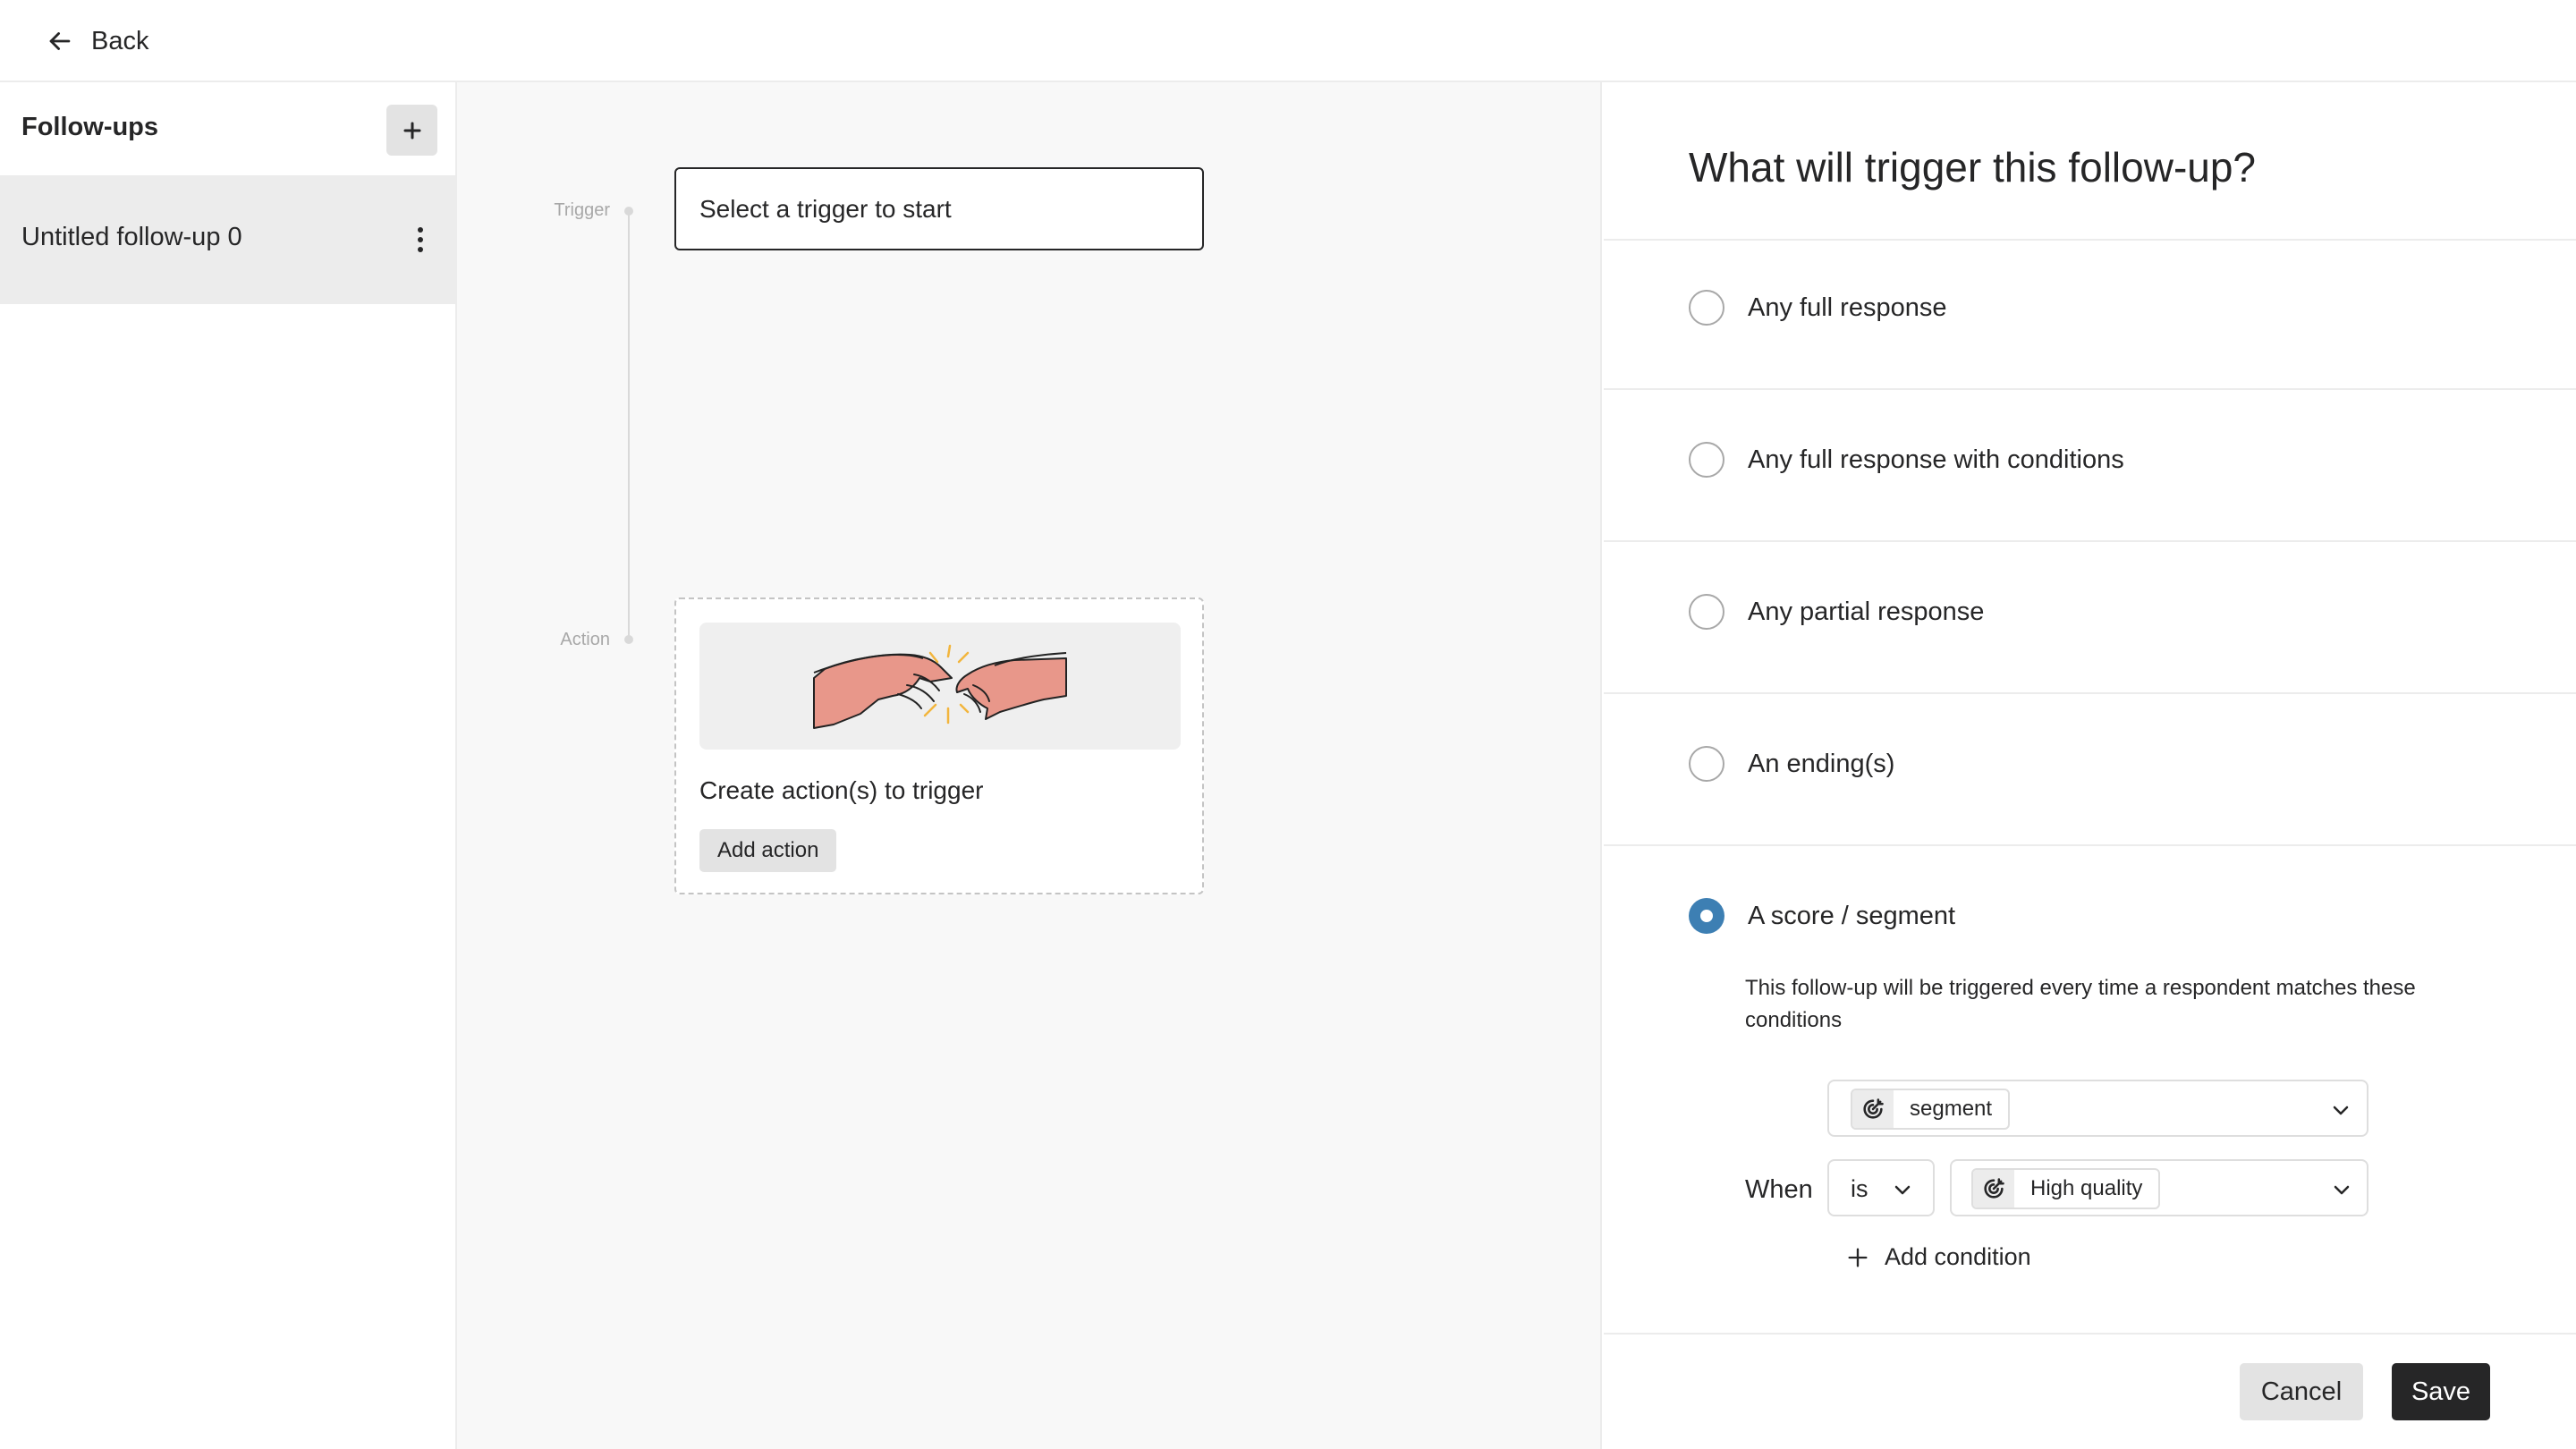  I want to click on condition-field-select: segment, so click(2097, 1108).